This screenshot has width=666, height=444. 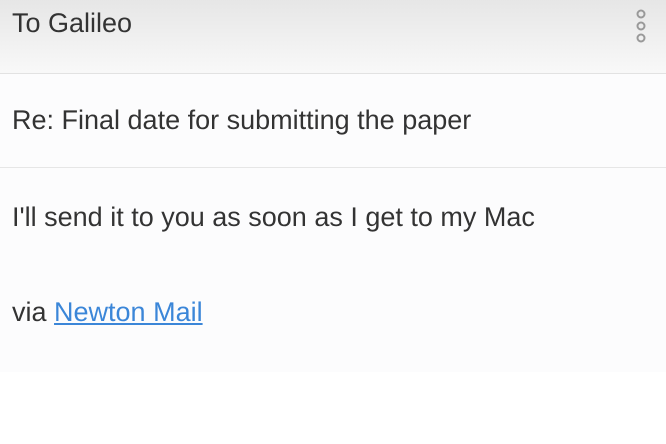 I want to click on signature-text: via Newton Mail, so click(x=108, y=312).